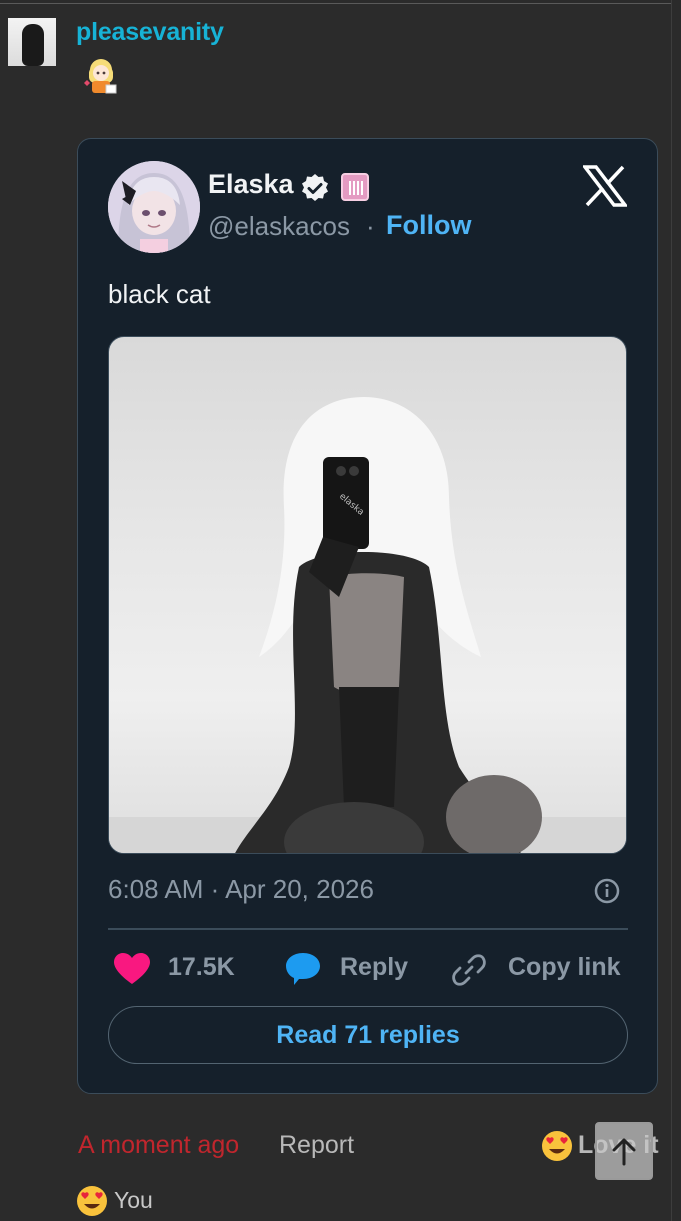  What do you see at coordinates (671, 610) in the screenshot?
I see `right-divider` at bounding box center [671, 610].